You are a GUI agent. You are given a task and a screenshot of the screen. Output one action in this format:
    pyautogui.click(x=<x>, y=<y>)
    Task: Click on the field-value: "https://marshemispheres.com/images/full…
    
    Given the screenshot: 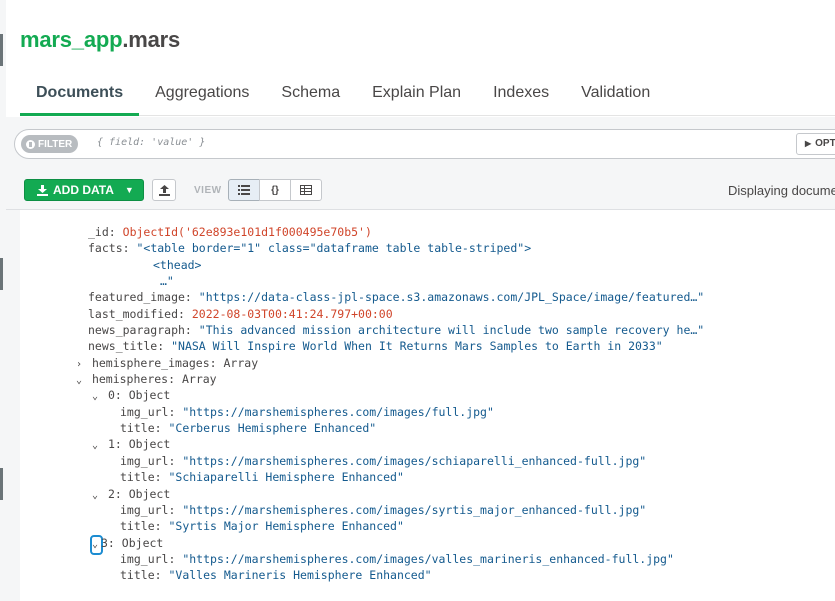 What is the action you would take?
    pyautogui.click(x=338, y=411)
    